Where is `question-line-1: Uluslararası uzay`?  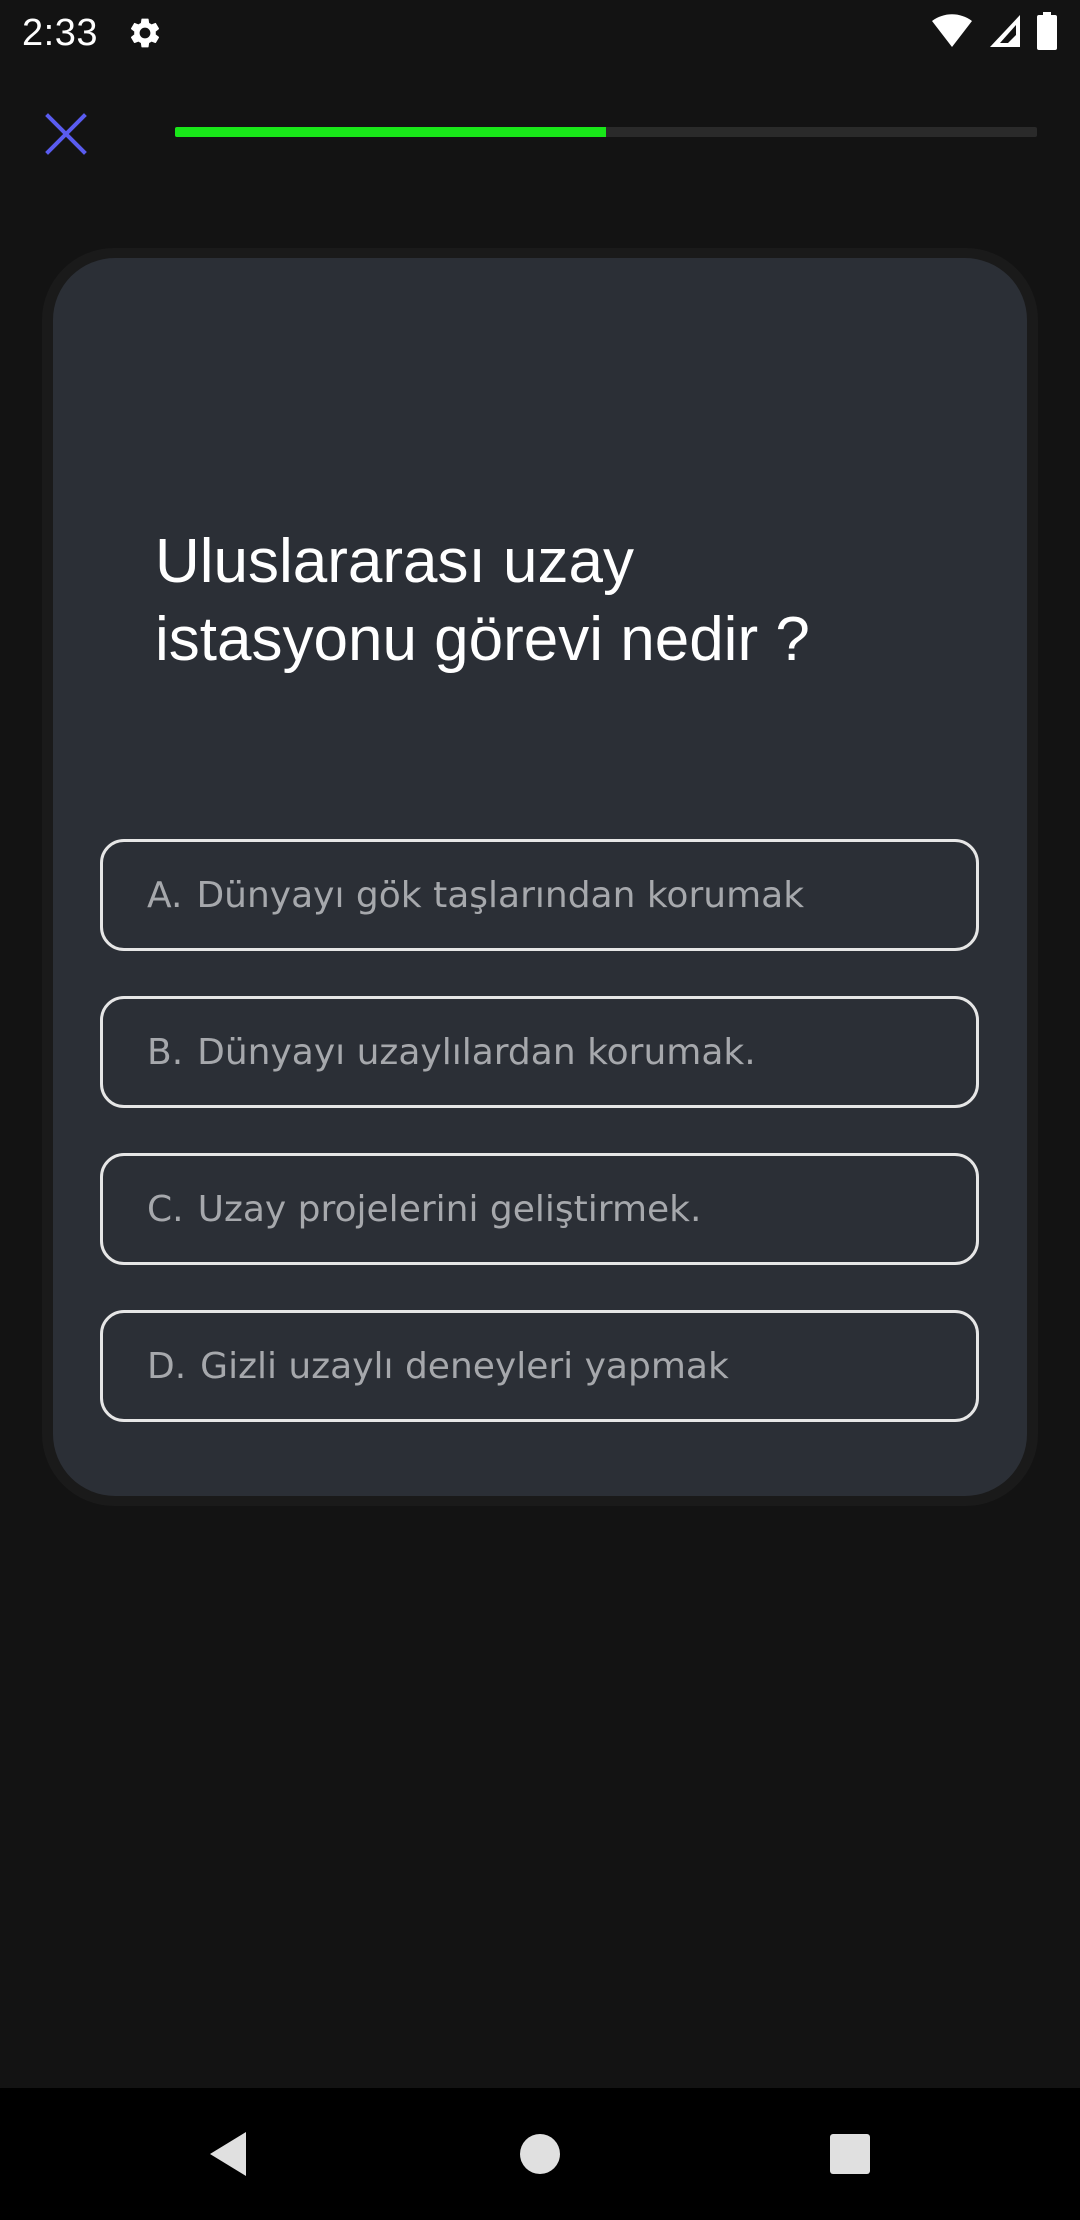
question-line-1: Uluslararası uzay is located at coordinates (394, 561).